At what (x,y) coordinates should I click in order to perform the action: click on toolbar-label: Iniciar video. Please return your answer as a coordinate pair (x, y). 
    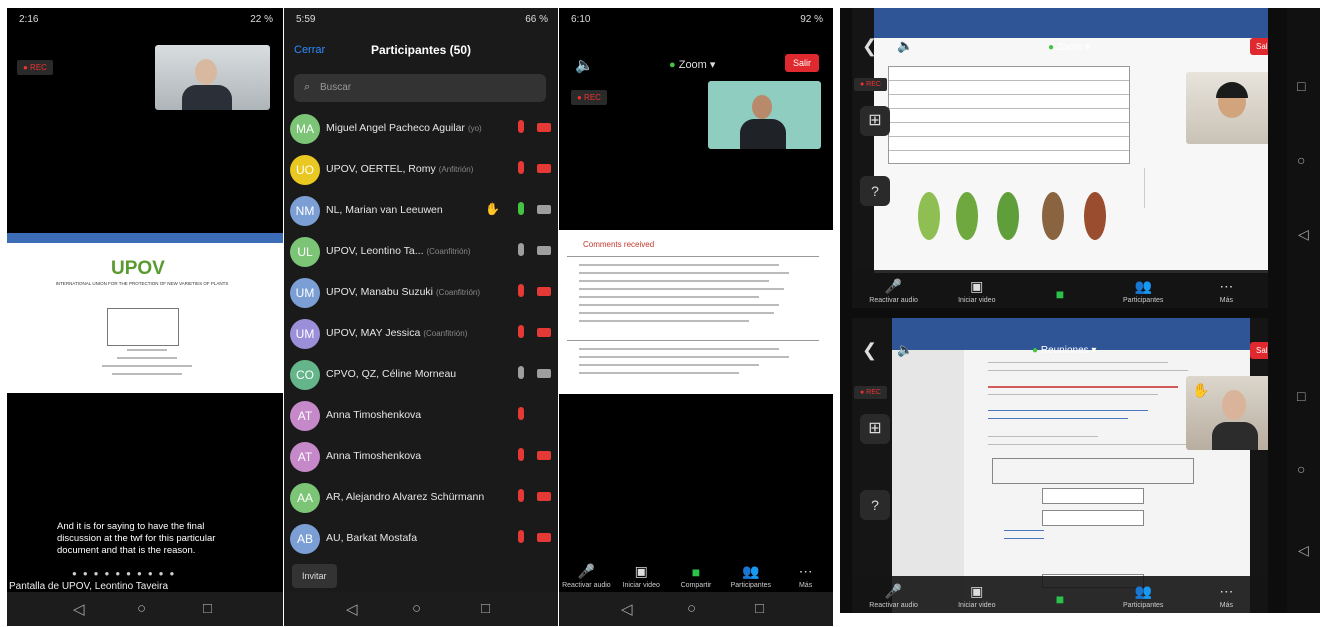
    Looking at the image, I should click on (641, 585).